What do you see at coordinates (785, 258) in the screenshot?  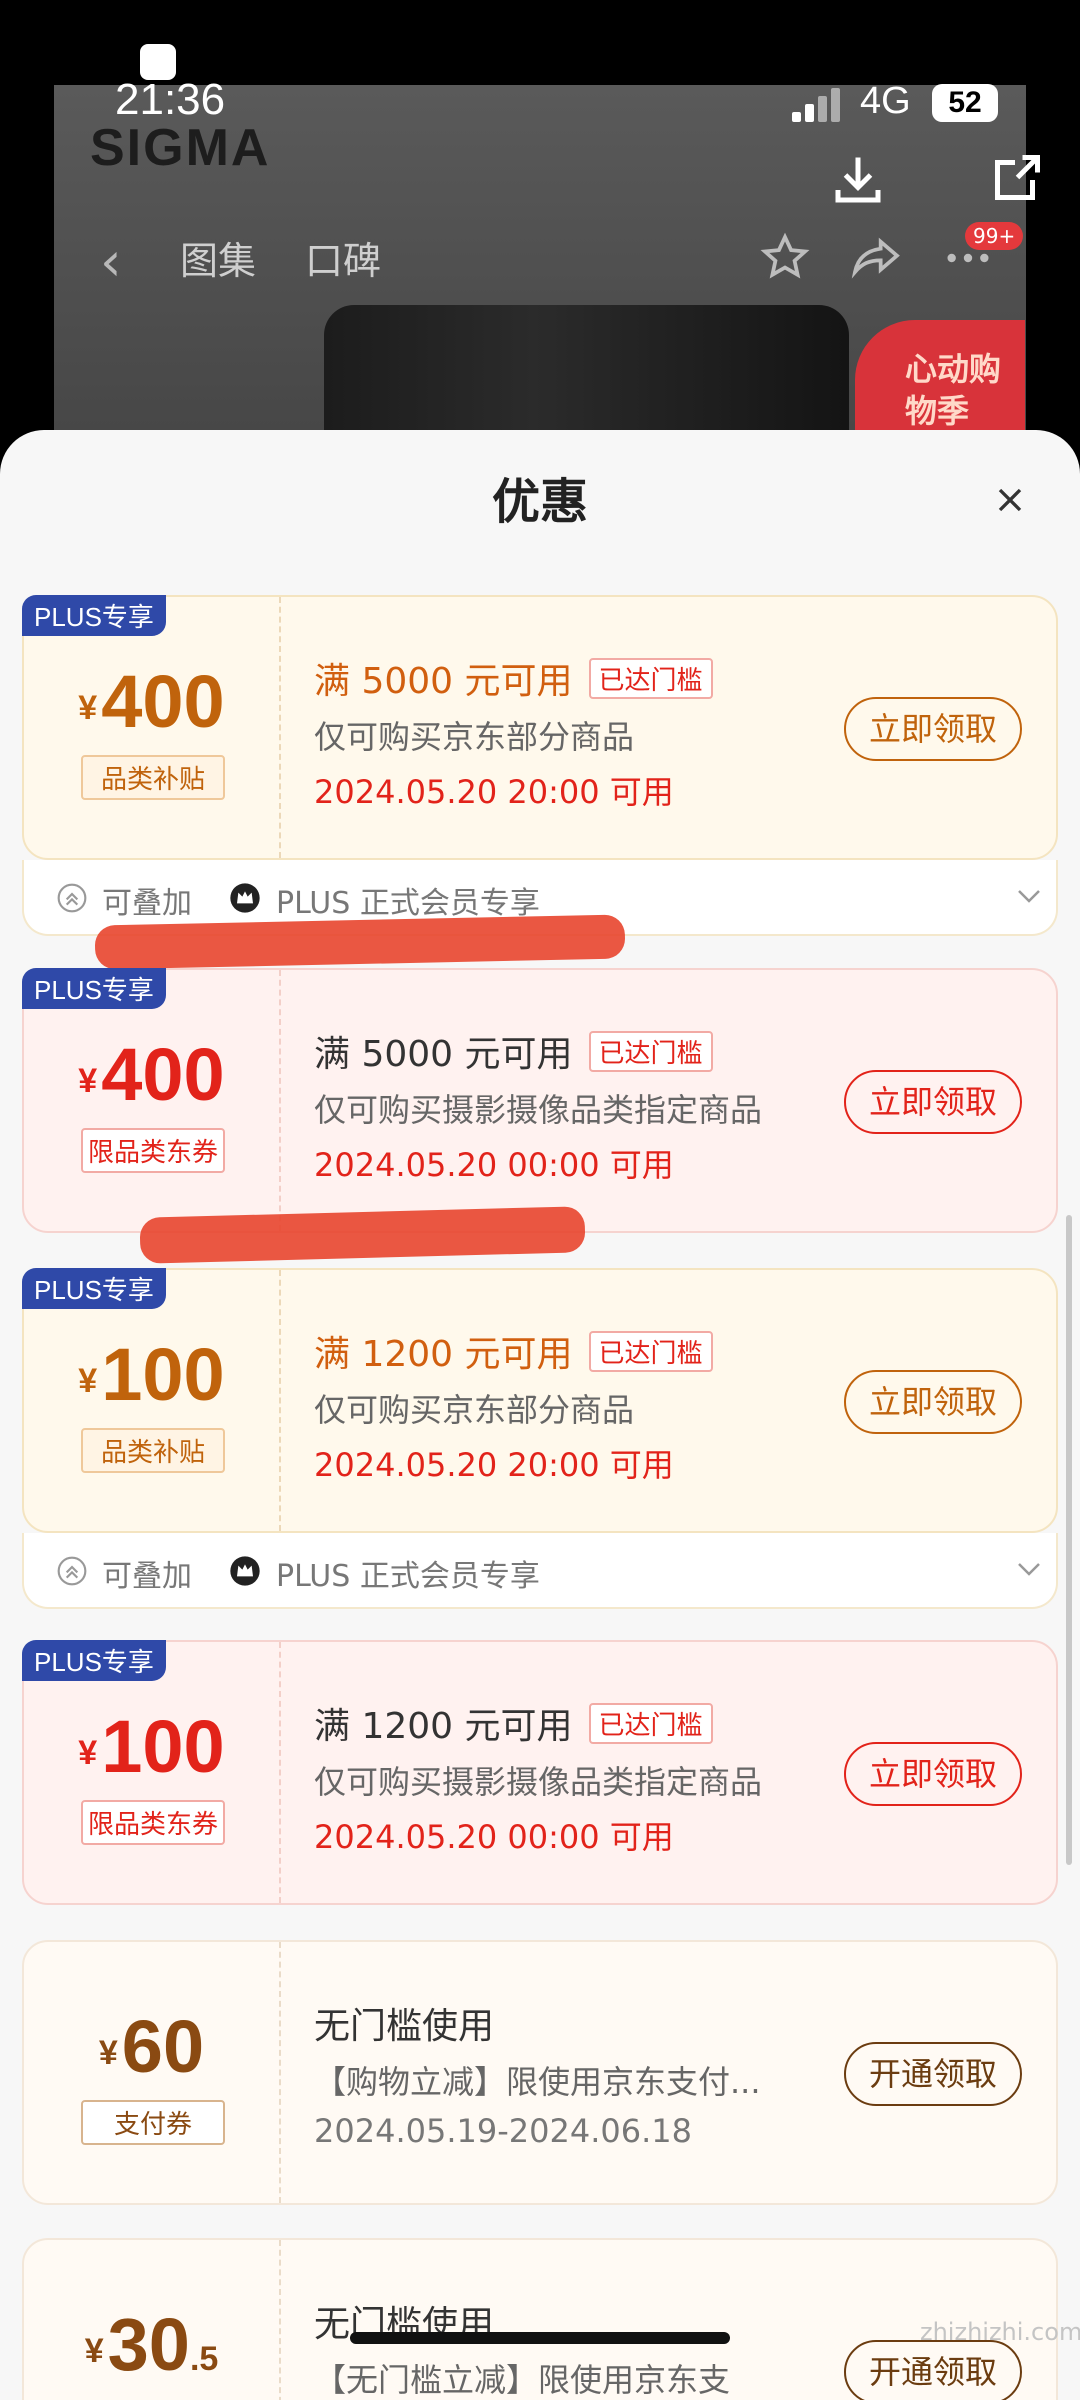 I see `star-icon` at bounding box center [785, 258].